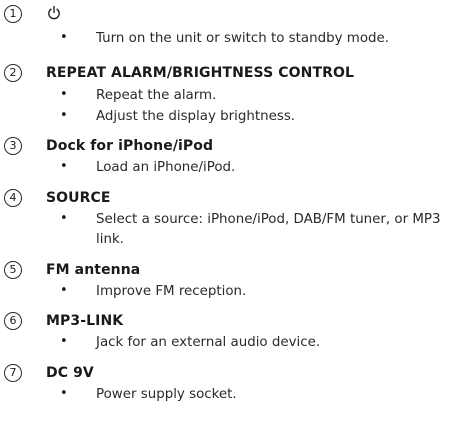 The image size is (461, 432). I want to click on item-title: FM antenna, so click(93, 270).